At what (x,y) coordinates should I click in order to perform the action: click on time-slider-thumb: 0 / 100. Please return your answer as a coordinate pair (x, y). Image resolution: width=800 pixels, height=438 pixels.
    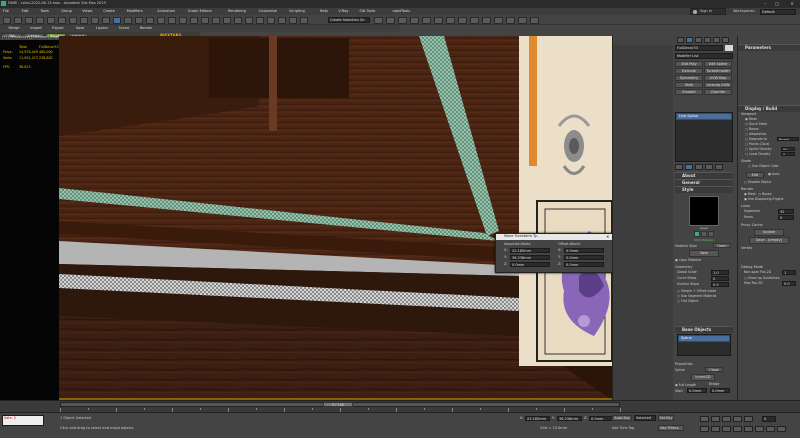
    Looking at the image, I should click on (338, 404).